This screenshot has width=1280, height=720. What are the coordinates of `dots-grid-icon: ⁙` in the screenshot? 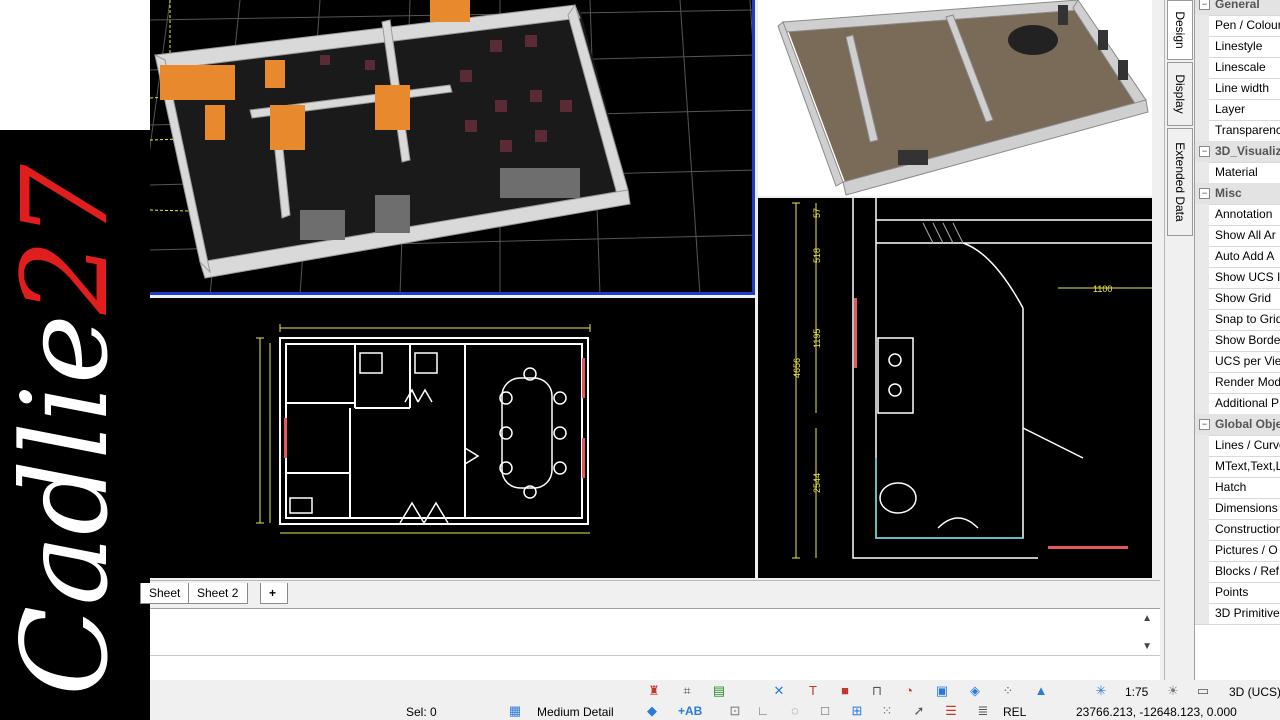 It's located at (887, 711).